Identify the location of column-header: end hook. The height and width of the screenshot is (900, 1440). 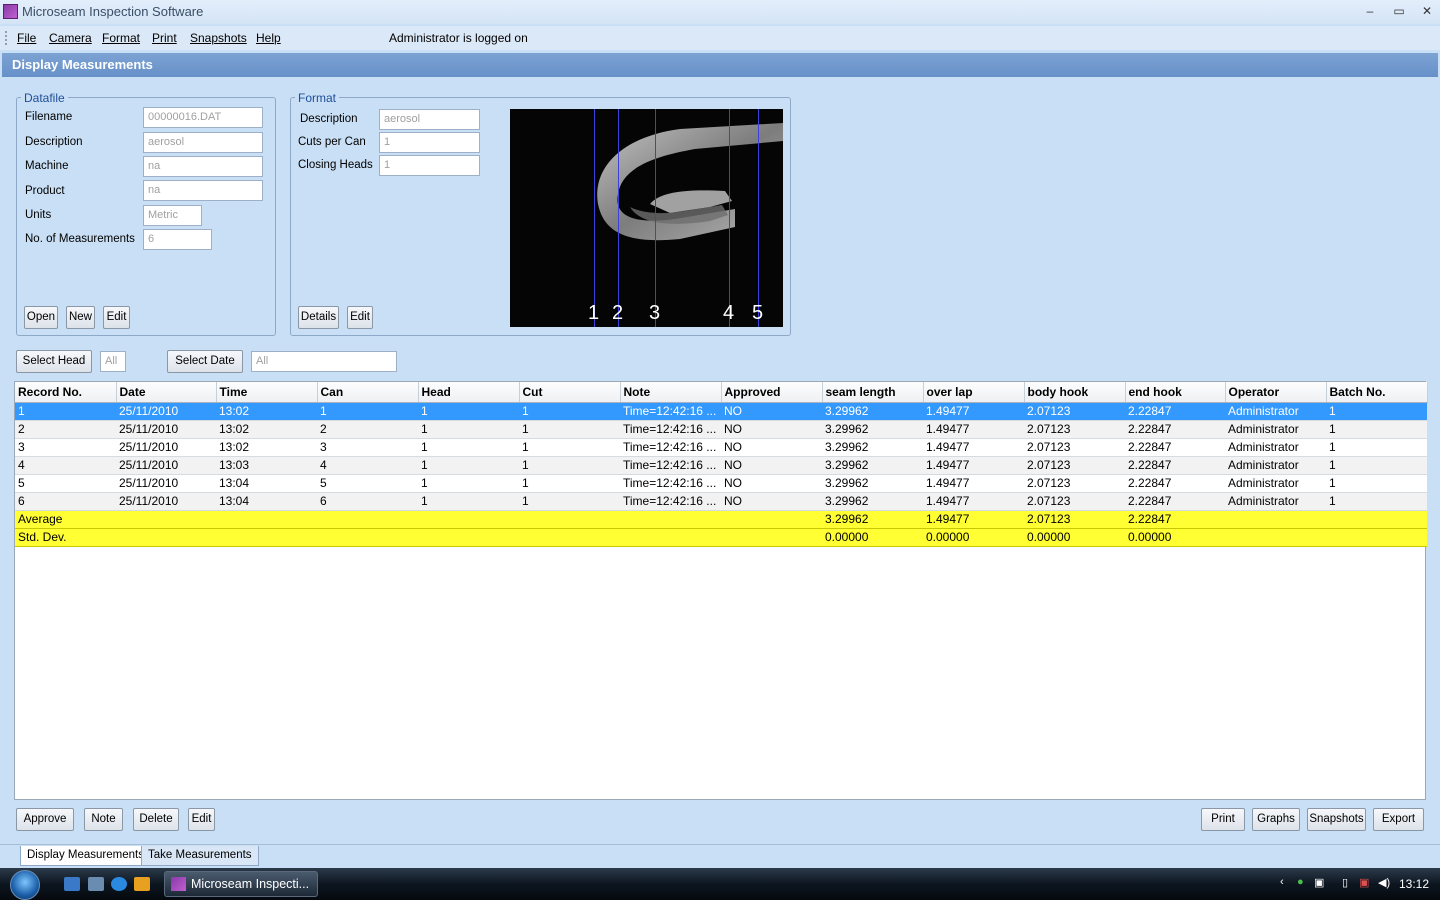
(1175, 392).